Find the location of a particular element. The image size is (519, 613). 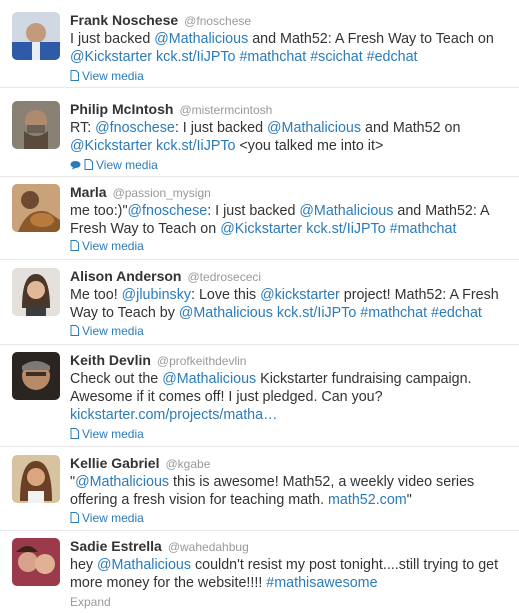

tweet-author-handle: @wahedahbug is located at coordinates (208, 547).